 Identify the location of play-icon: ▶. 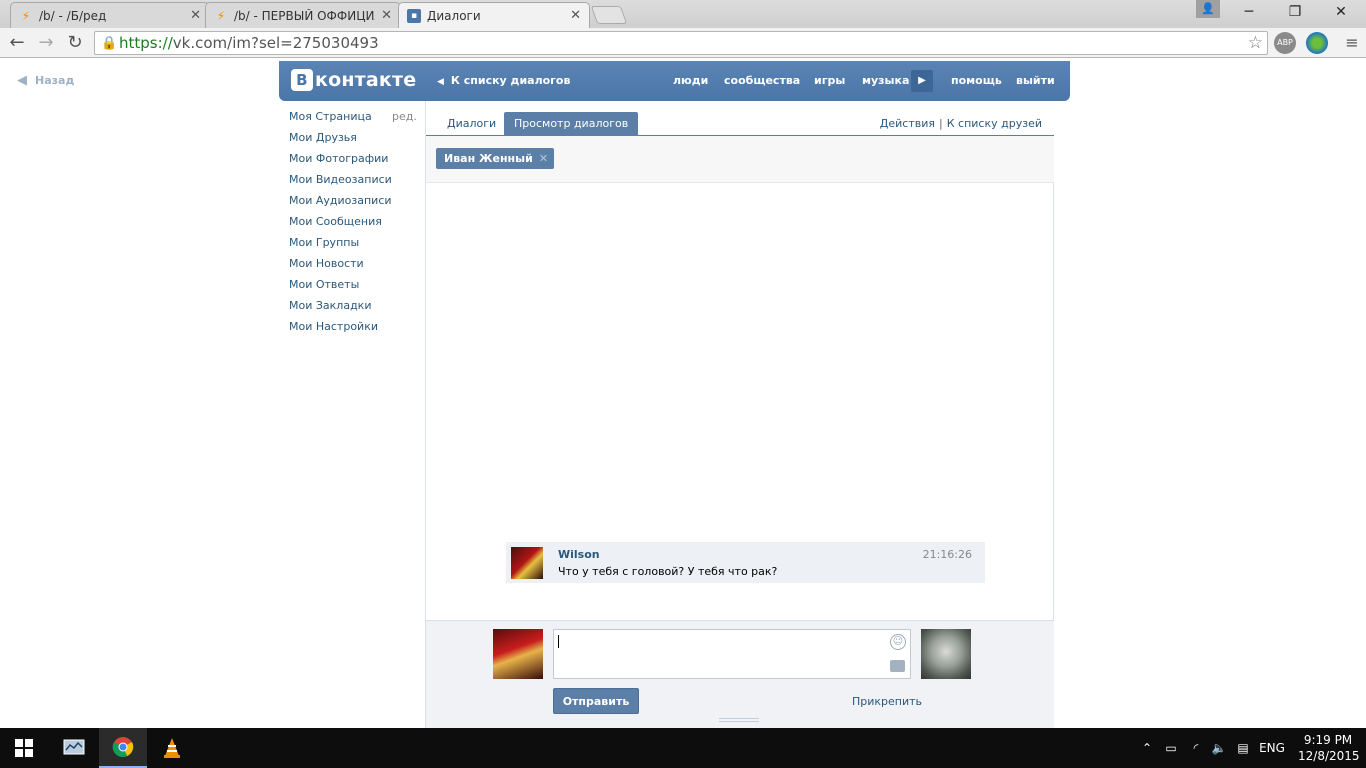
(922, 81).